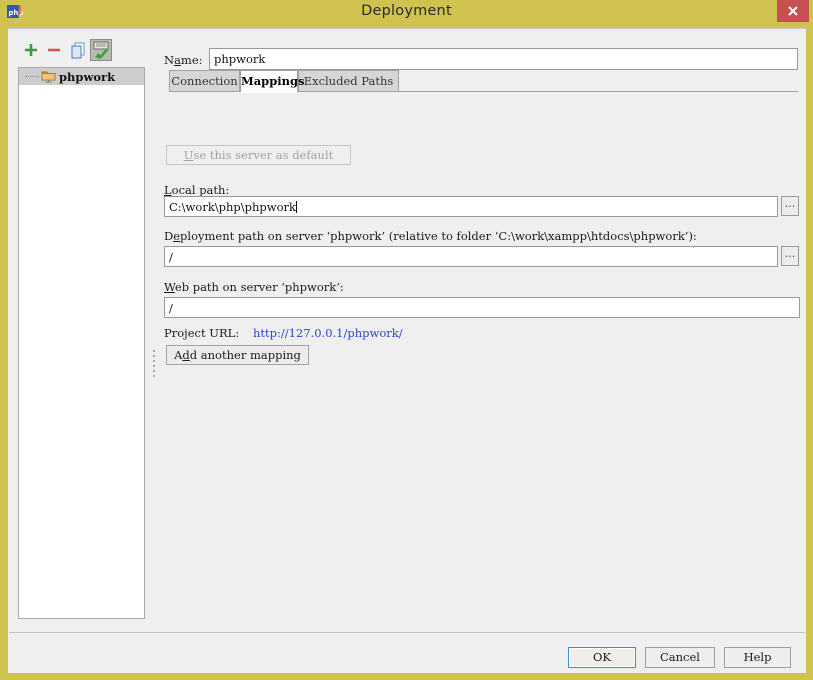 The image size is (813, 680). I want to click on window-titlebar: php Deployment, so click(406, 14).